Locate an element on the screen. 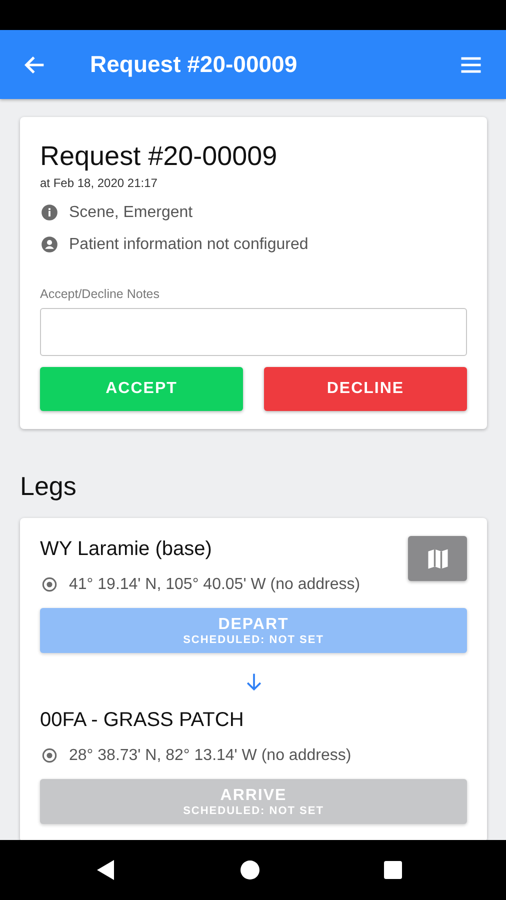 The width and height of the screenshot is (506, 900). home-icon is located at coordinates (250, 870).